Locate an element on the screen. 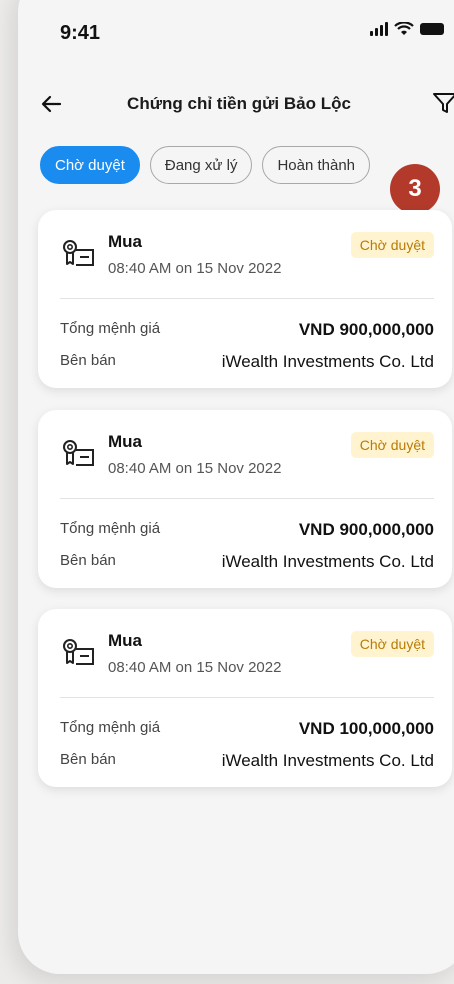 The image size is (454, 984). status-time: 9:41 is located at coordinates (80, 33).